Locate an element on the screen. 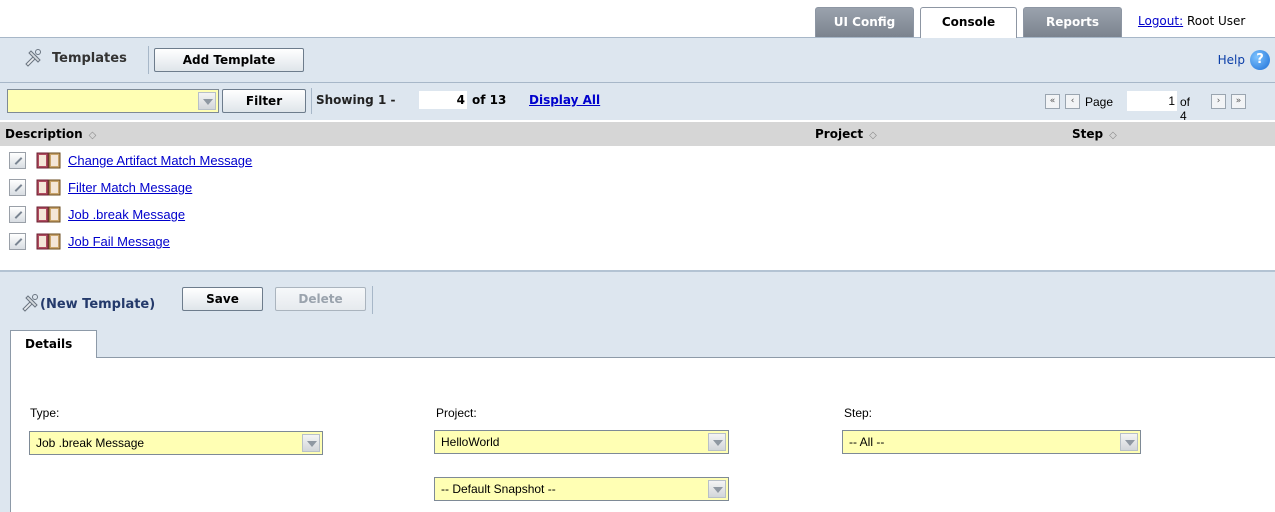 The height and width of the screenshot is (512, 1275). type-select-value: Job .break Message is located at coordinates (90, 443).